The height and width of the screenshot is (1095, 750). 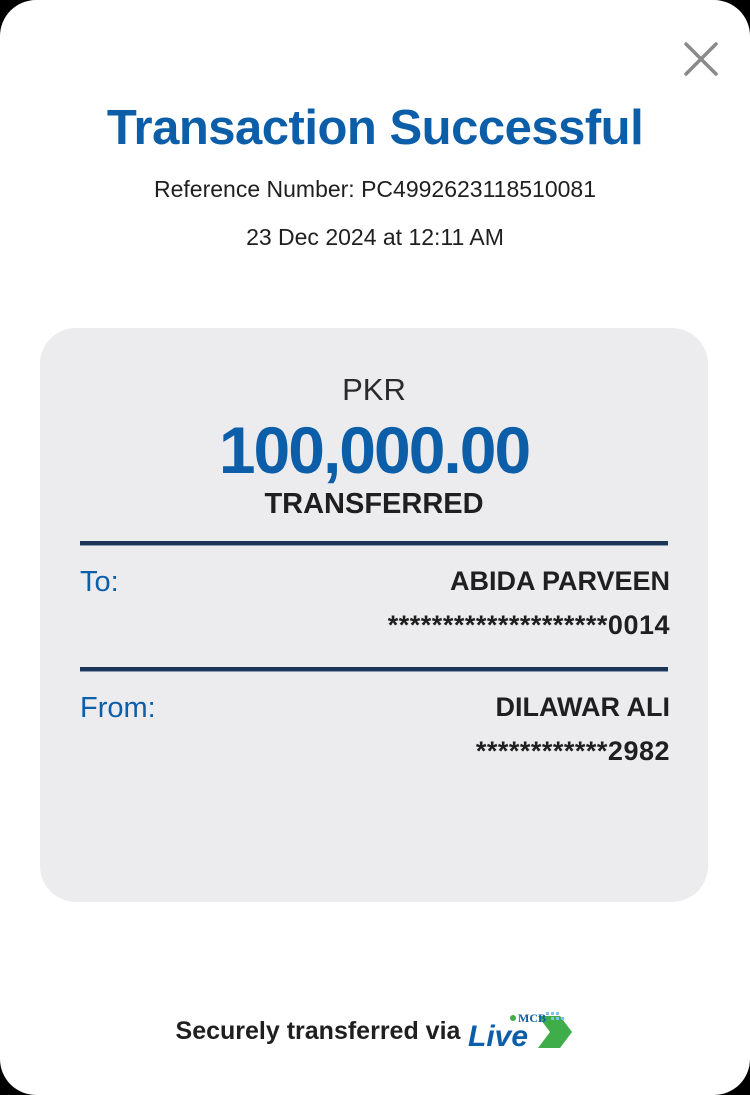 What do you see at coordinates (99, 582) in the screenshot?
I see `to-label: To:` at bounding box center [99, 582].